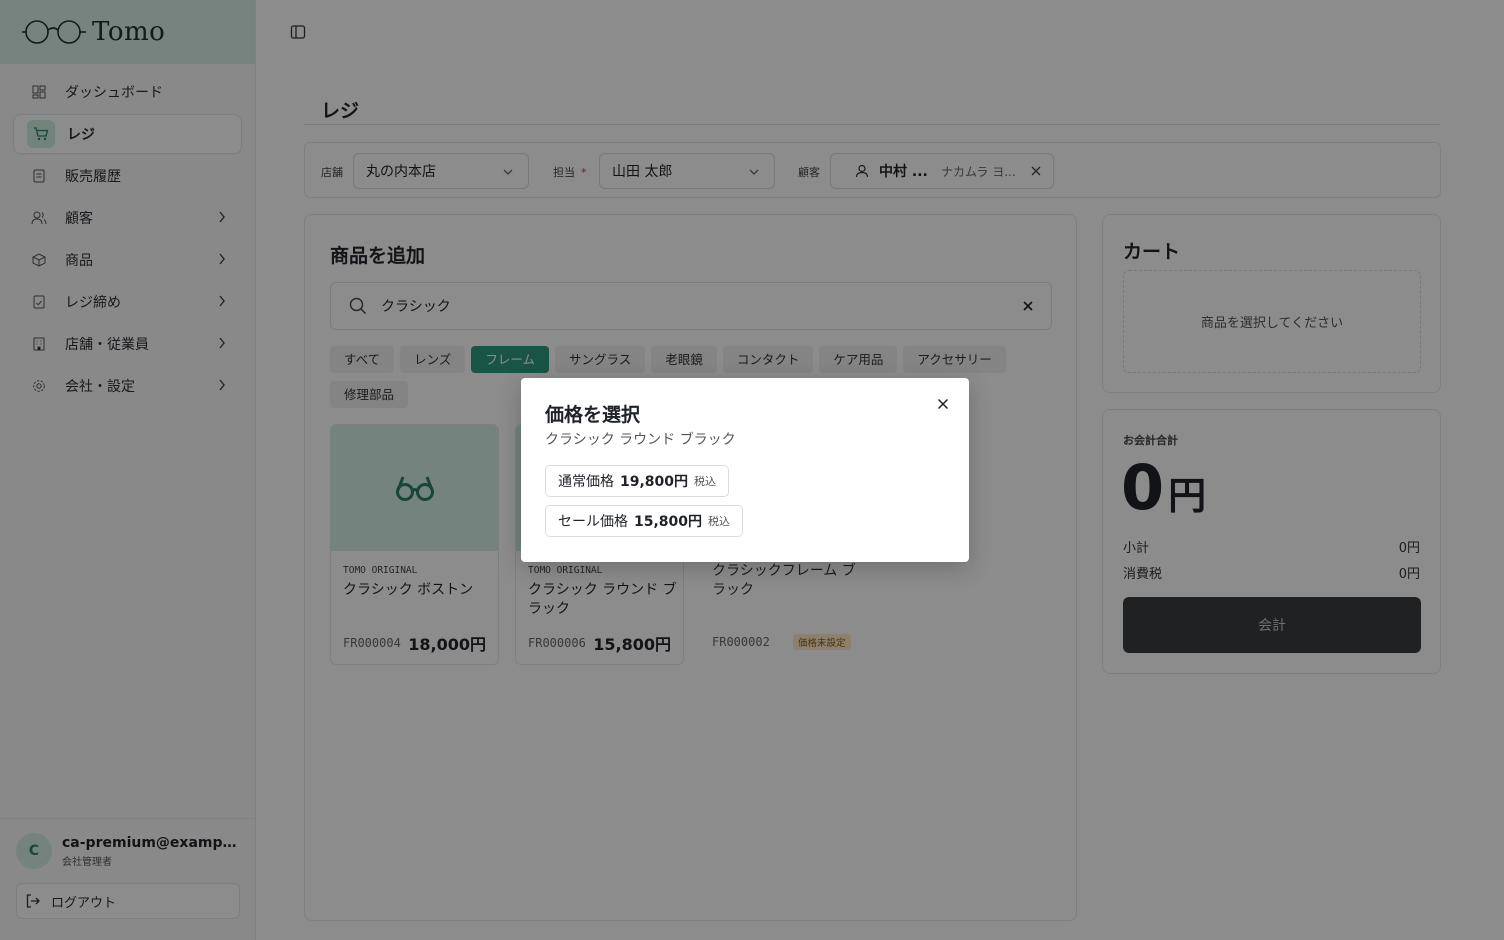  I want to click on sale-price-option: セール価格 15,800円 税込, so click(644, 521).